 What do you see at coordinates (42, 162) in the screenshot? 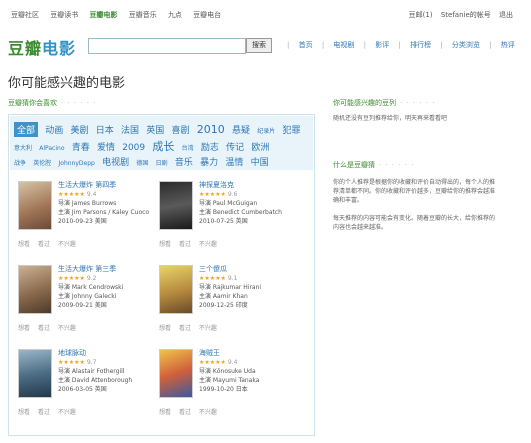
I see `tag: 英伦腔` at bounding box center [42, 162].